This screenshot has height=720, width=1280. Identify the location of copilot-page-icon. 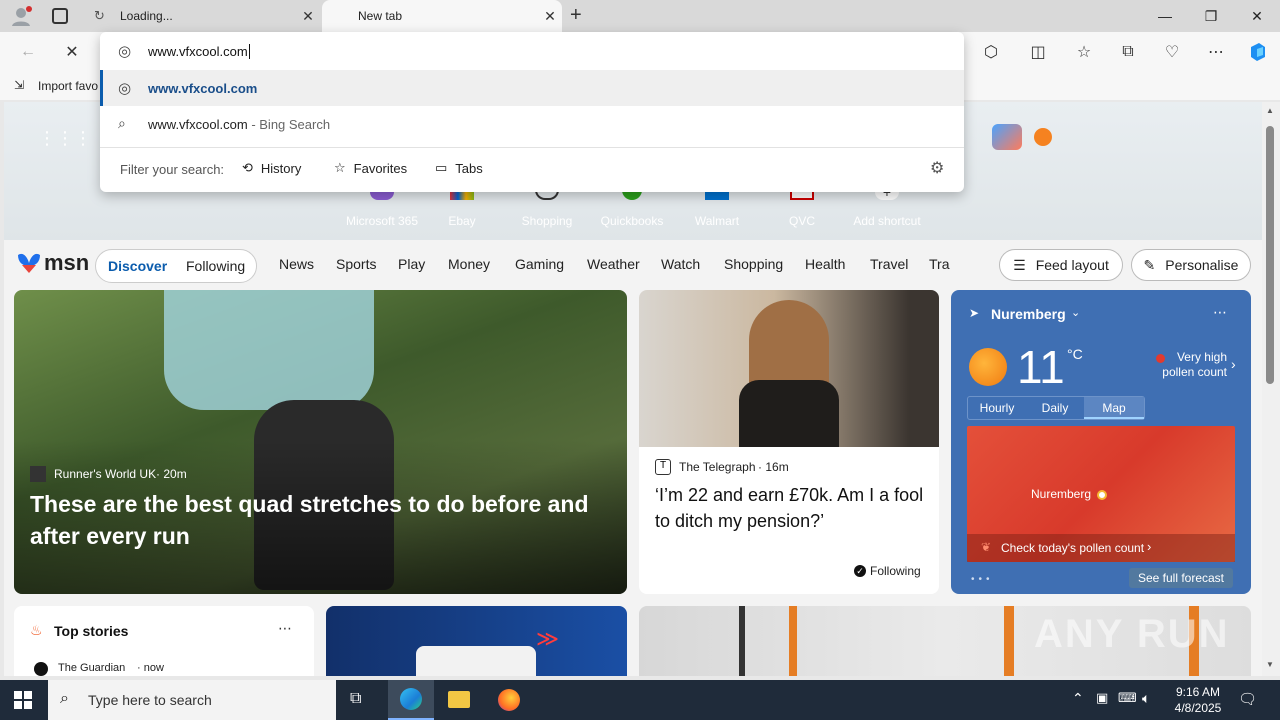
(1007, 137).